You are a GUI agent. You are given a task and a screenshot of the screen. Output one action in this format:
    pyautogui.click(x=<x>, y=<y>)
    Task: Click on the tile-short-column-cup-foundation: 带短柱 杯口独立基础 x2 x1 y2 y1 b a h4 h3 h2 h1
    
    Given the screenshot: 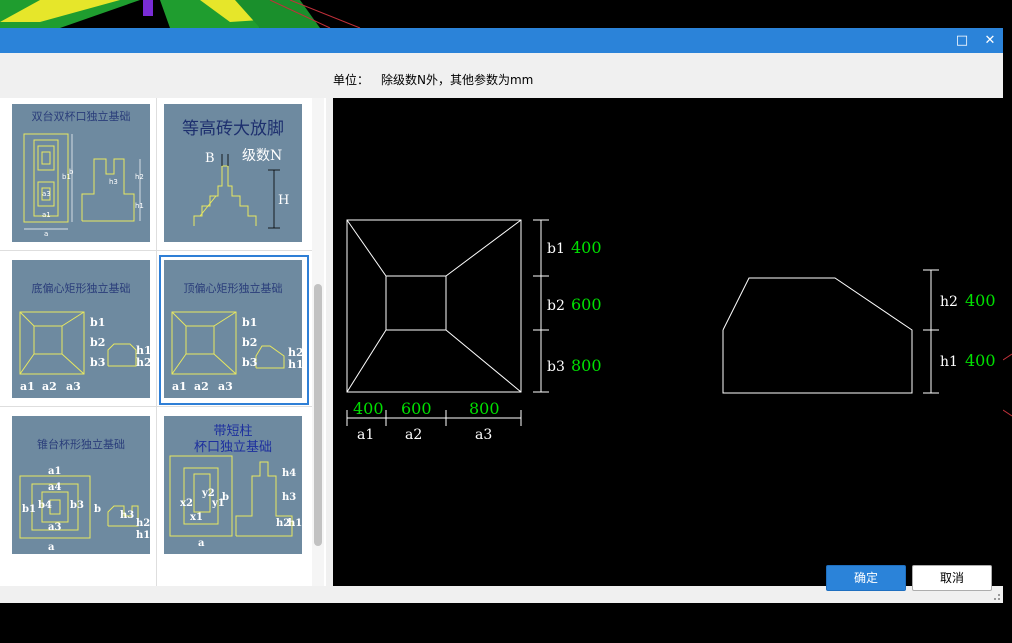 What is the action you would take?
    pyautogui.click(x=233, y=485)
    